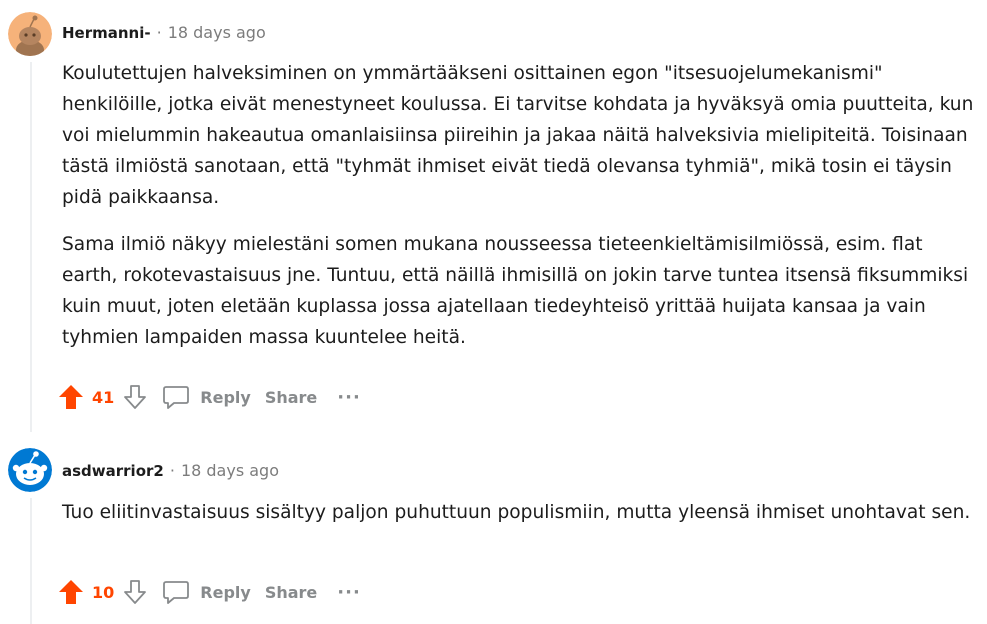 Image resolution: width=987 pixels, height=624 pixels. I want to click on comment-actions: 10 Reply Share ···, so click(209, 592).